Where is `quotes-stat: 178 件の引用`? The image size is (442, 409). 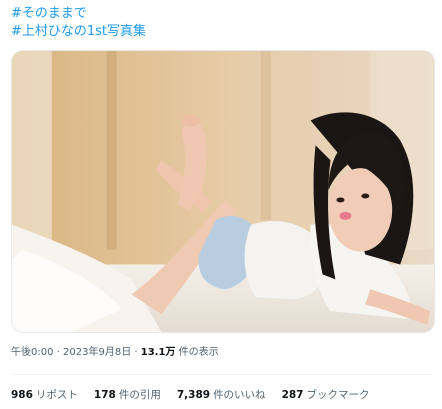 quotes-stat: 178 件の引用 is located at coordinates (127, 395).